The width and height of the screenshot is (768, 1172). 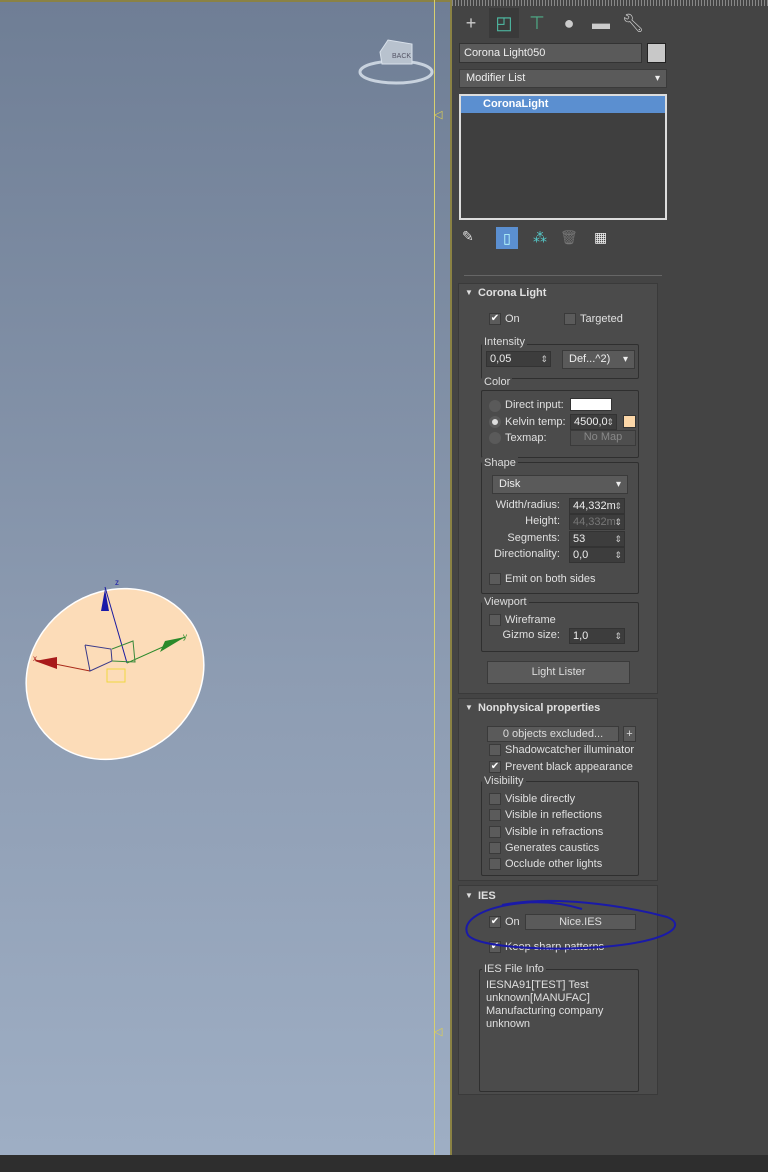 I want to click on add-exclusion-button: +, so click(x=629, y=734).